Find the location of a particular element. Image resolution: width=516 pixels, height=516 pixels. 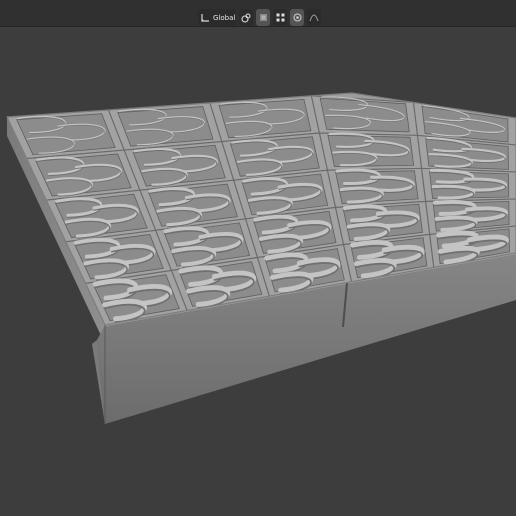

snap-icon is located at coordinates (263, 17).